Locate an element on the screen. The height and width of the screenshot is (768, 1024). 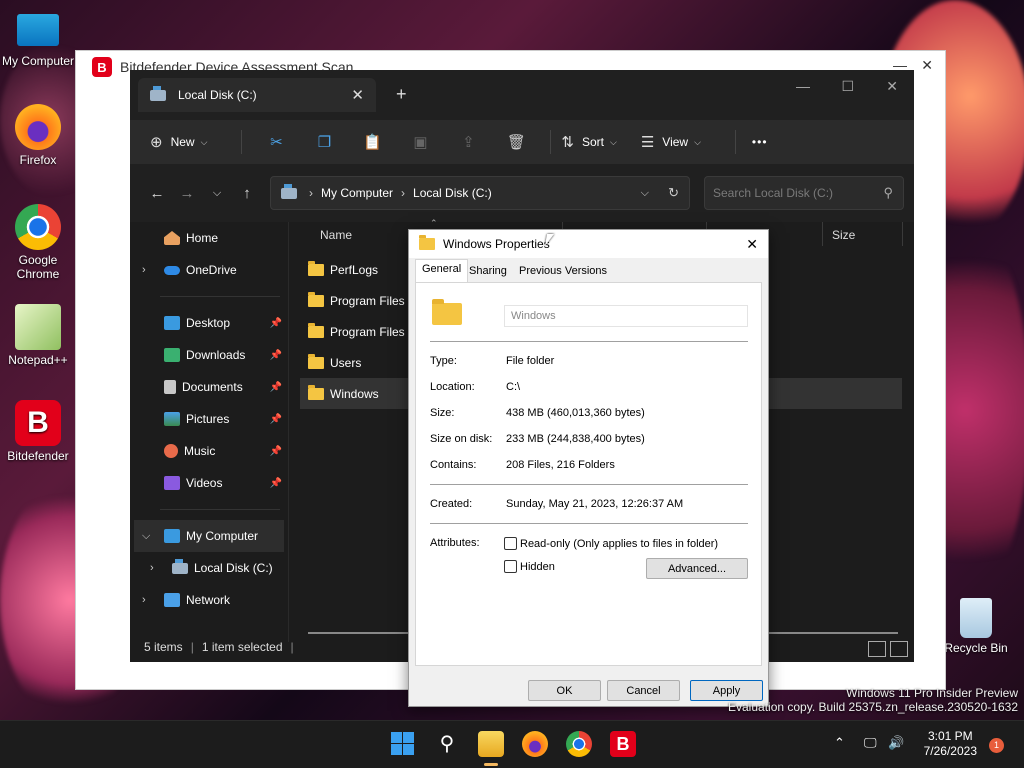
tiles-view-icon is located at coordinates (899, 649).